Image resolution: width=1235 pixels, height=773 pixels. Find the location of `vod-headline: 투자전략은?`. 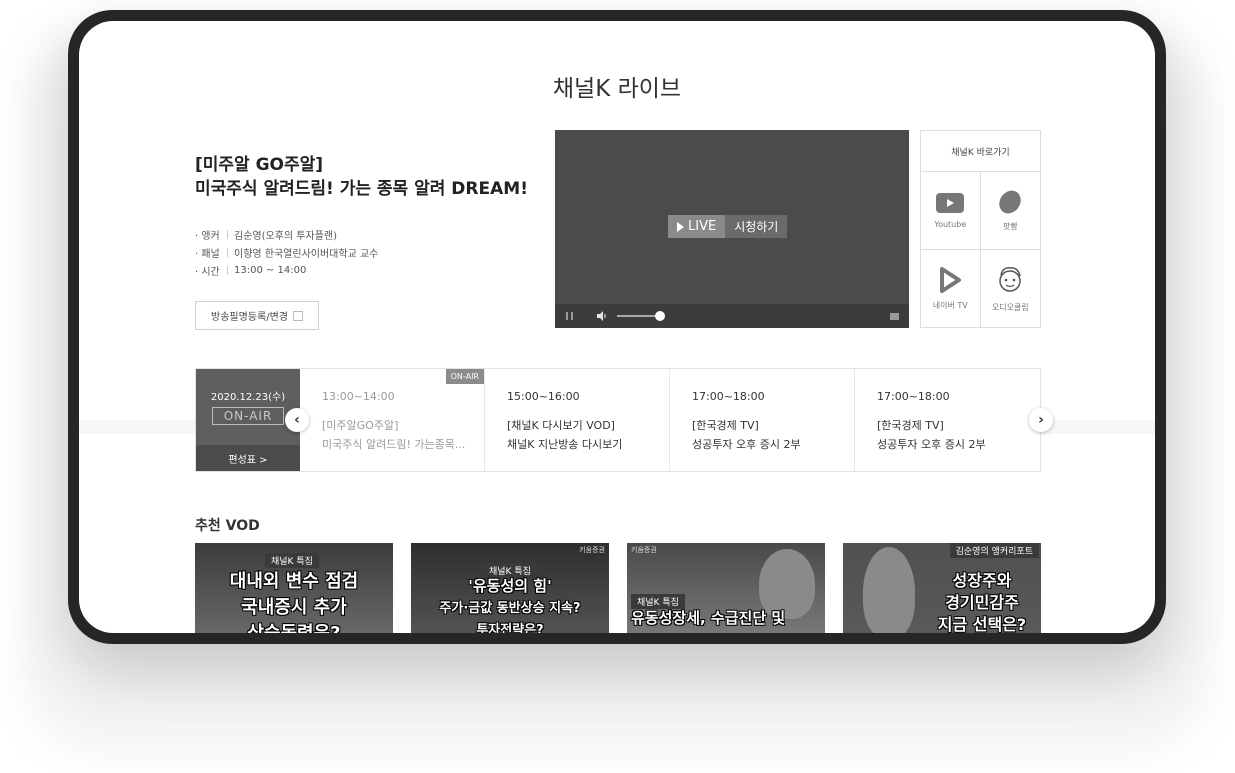

vod-headline: 투자전략은? is located at coordinates (510, 628).